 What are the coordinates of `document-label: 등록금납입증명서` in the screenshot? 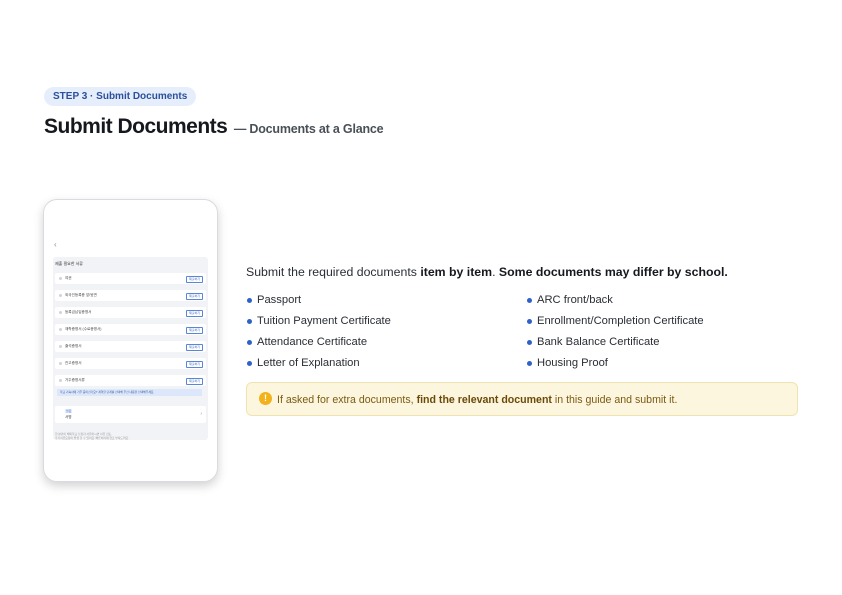 It's located at (78, 312).